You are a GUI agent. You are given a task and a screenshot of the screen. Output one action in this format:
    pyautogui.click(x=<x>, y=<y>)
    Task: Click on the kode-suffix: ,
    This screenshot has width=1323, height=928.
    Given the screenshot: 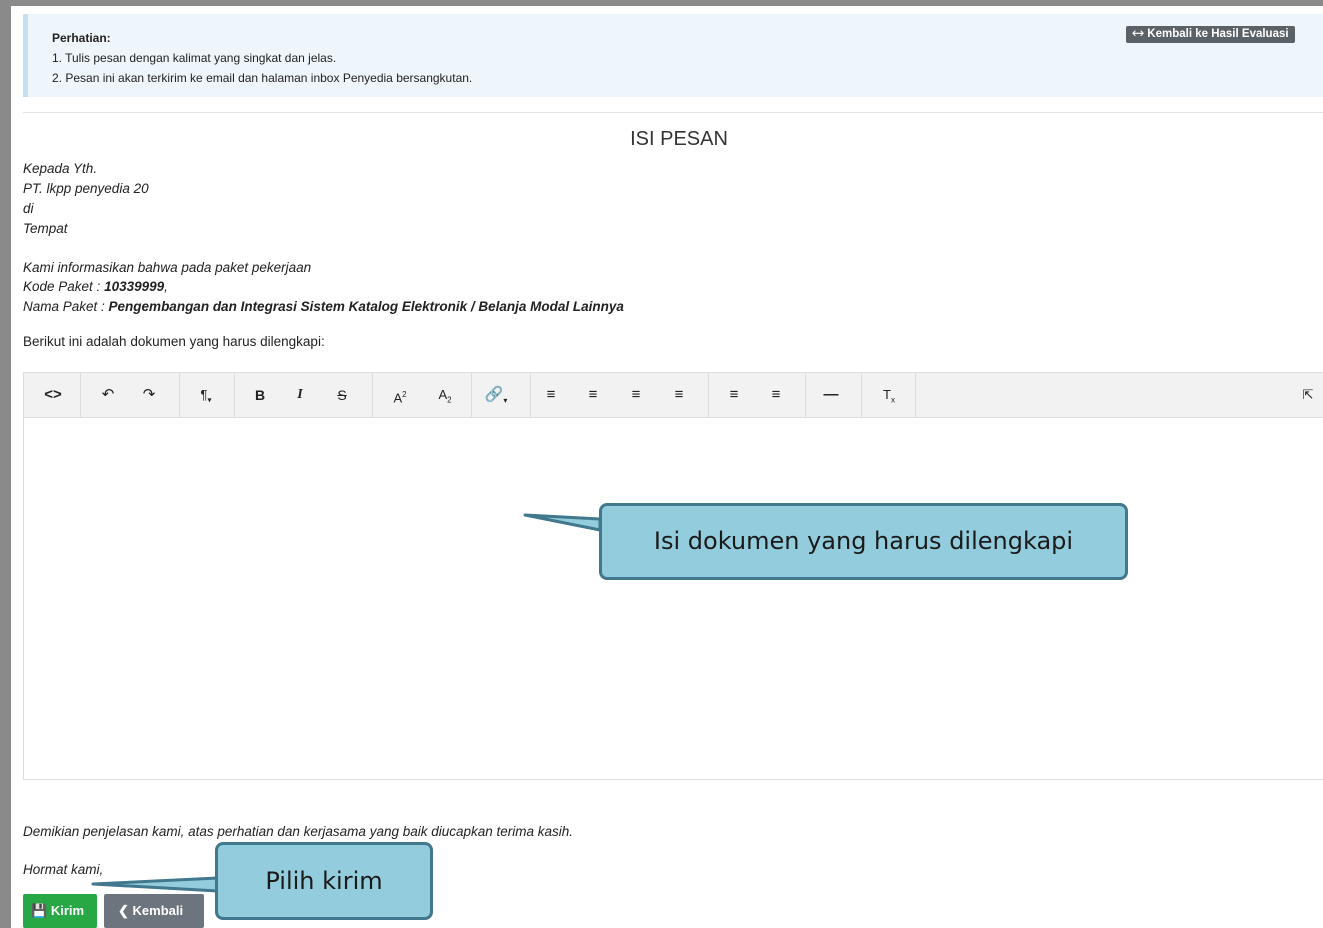 What is the action you would take?
    pyautogui.click(x=166, y=286)
    